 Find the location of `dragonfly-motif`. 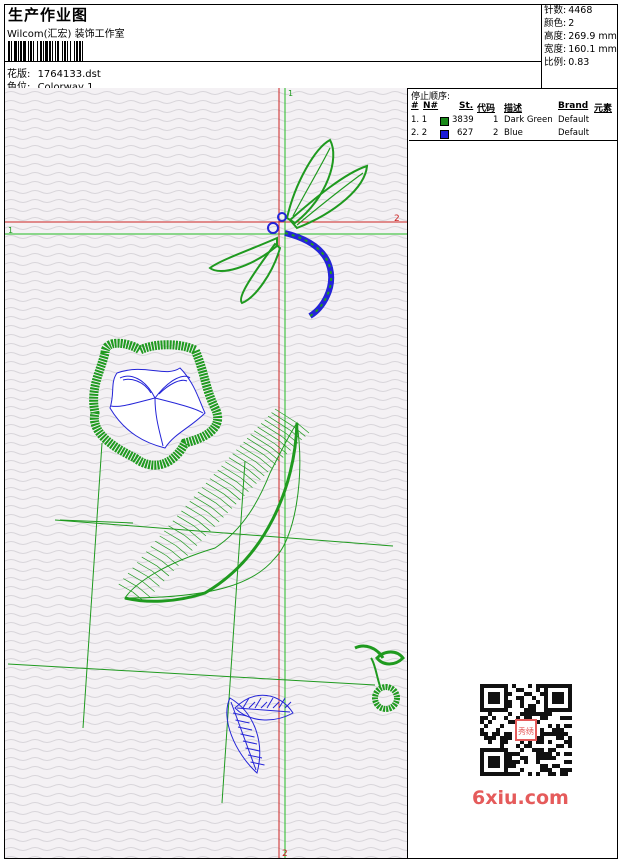

dragonfly-motif is located at coordinates (288, 228).